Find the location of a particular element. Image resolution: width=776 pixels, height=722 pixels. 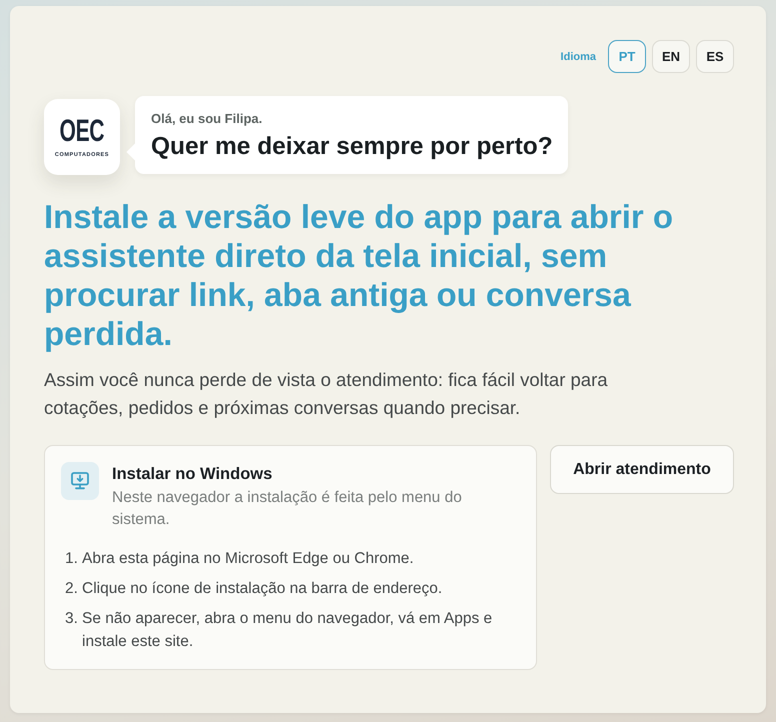

language-label: Idioma is located at coordinates (578, 56).